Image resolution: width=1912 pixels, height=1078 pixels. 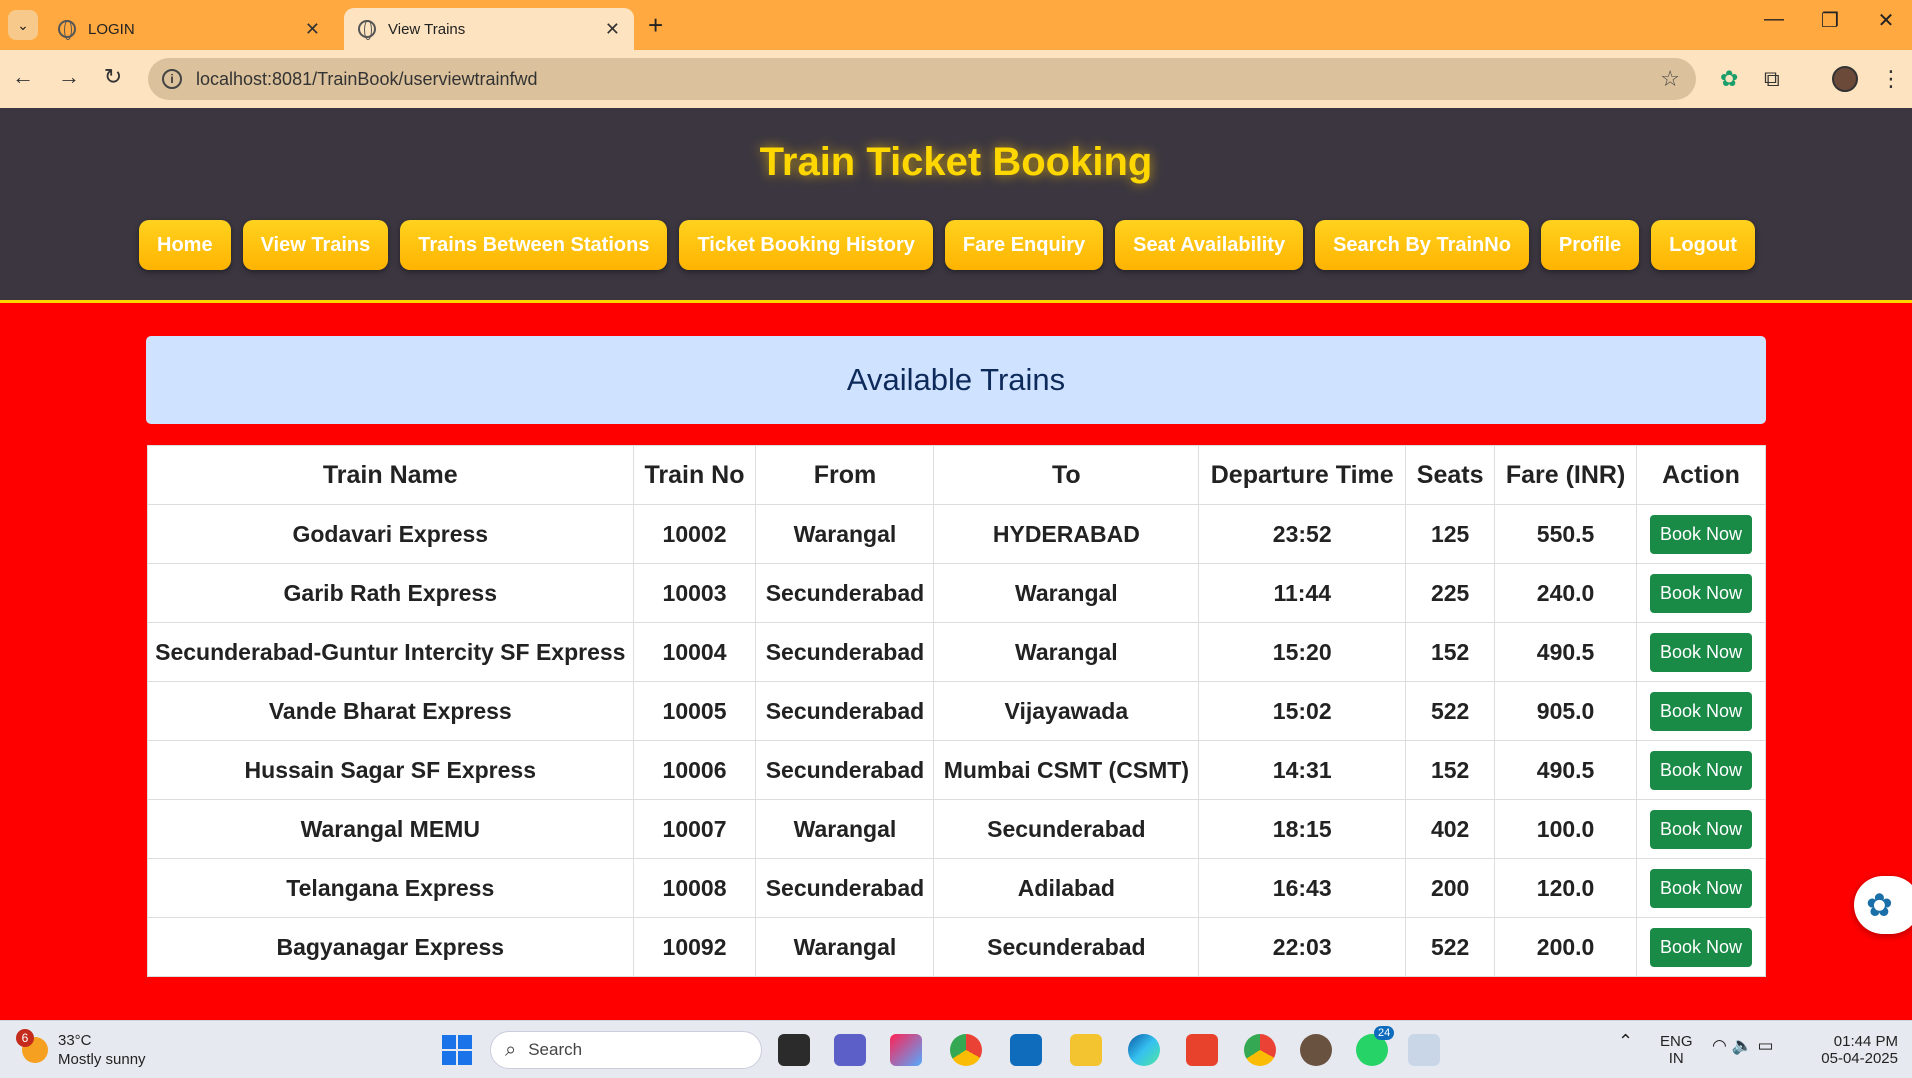 What do you see at coordinates (966, 1050) in the screenshot?
I see `chrome-icon` at bounding box center [966, 1050].